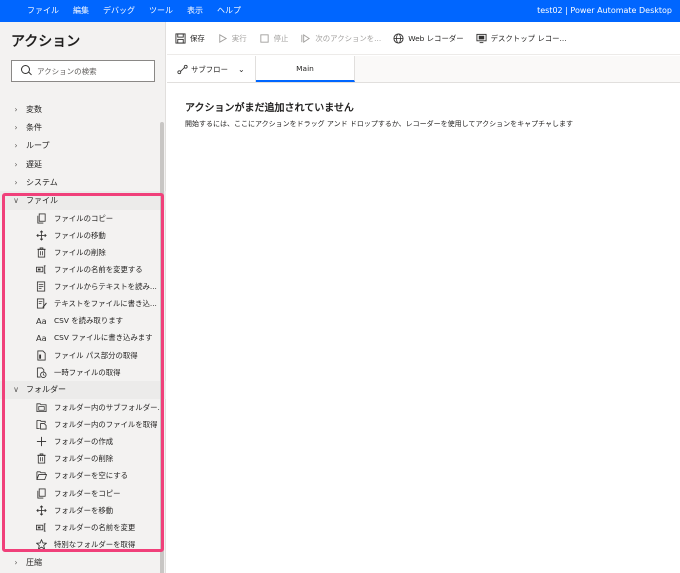 The width and height of the screenshot is (680, 573). I want to click on run-label: 実行, so click(239, 38).